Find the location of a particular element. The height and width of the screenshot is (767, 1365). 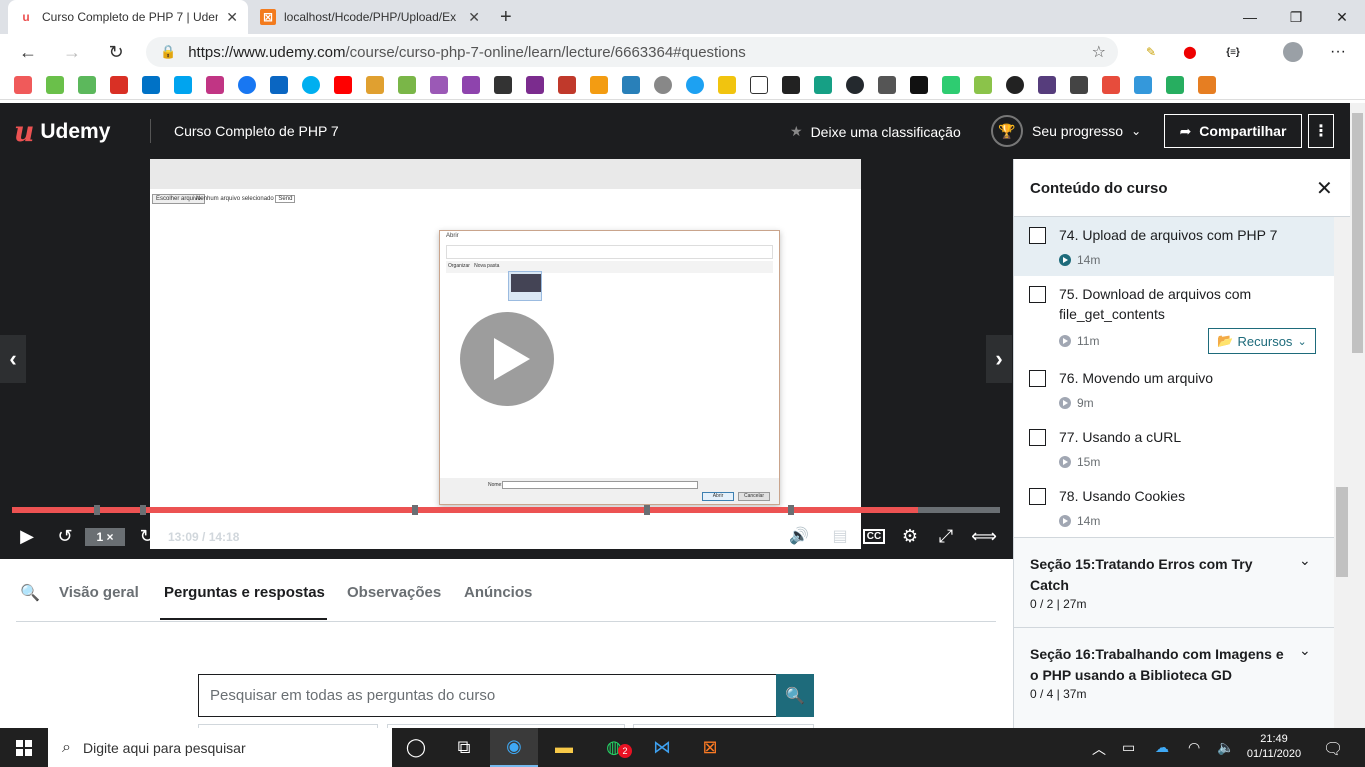

github-bookmark-icon is located at coordinates (855, 85).